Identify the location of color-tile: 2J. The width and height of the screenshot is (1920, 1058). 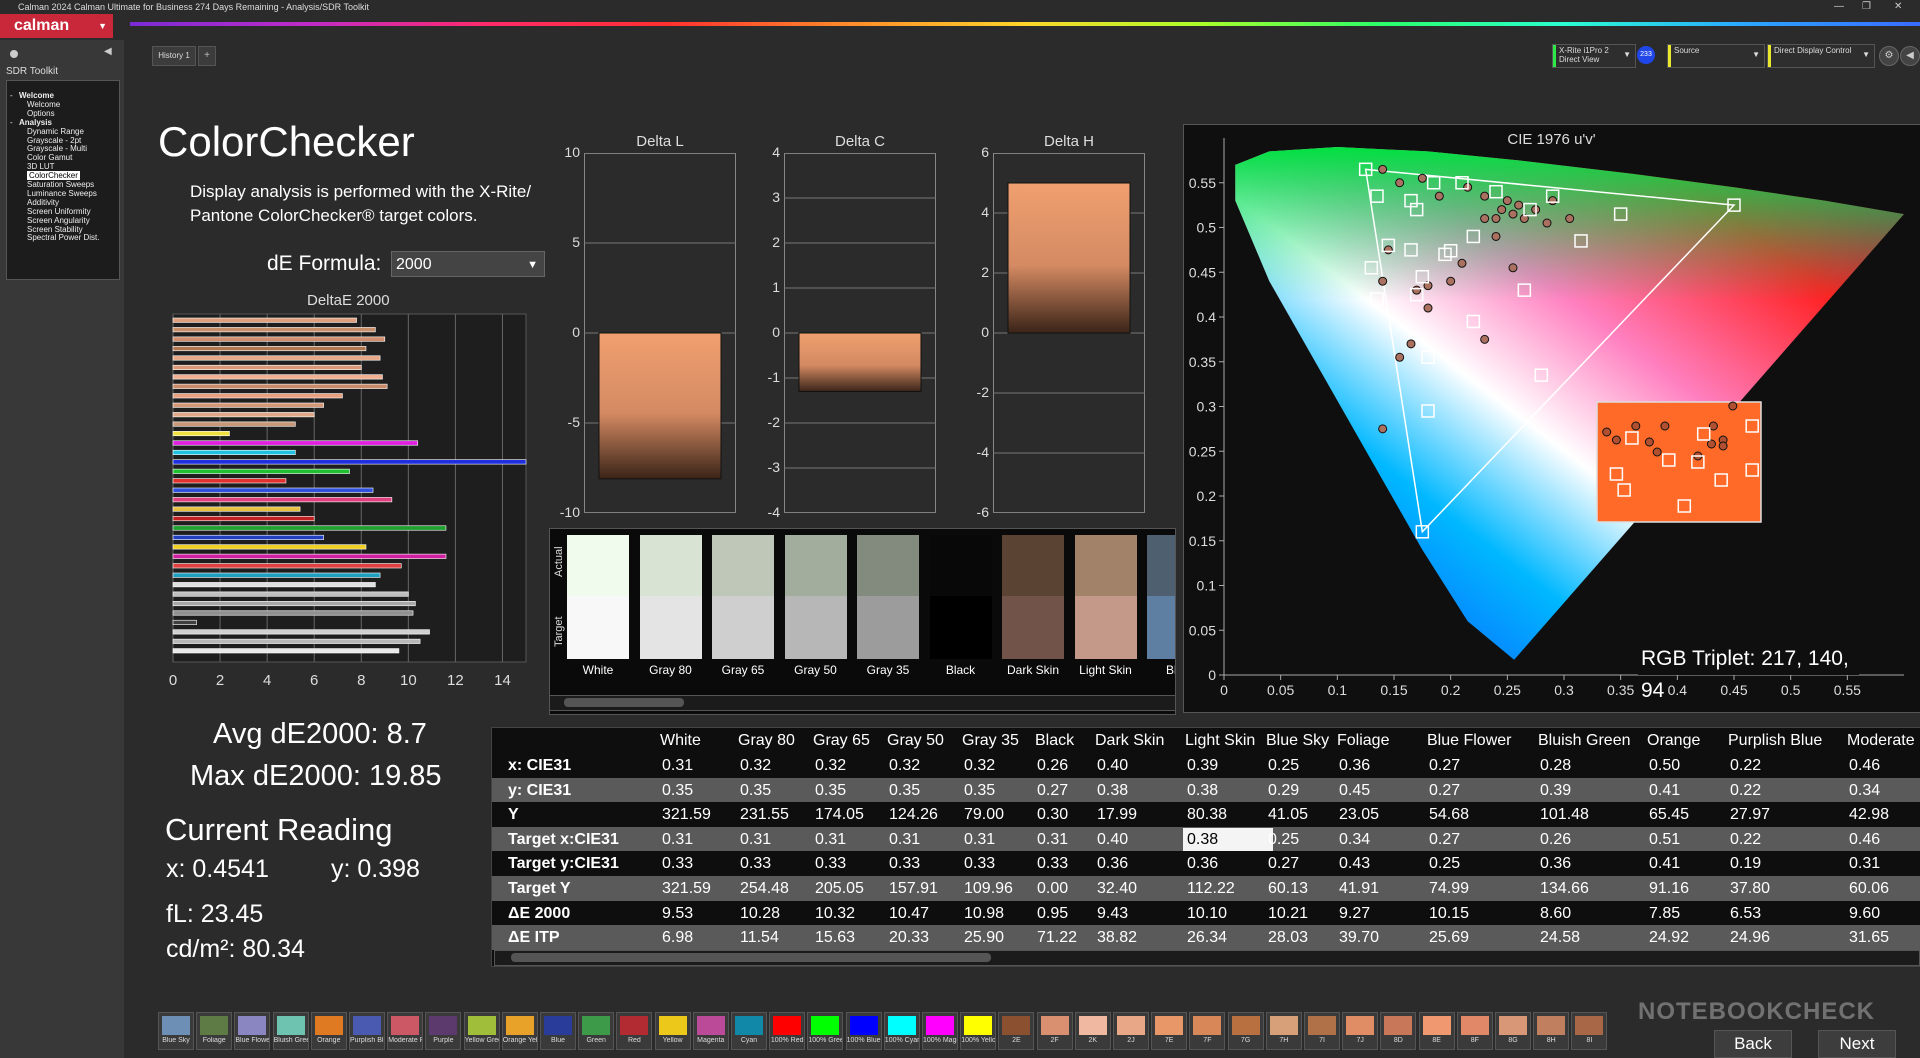
(1131, 1031).